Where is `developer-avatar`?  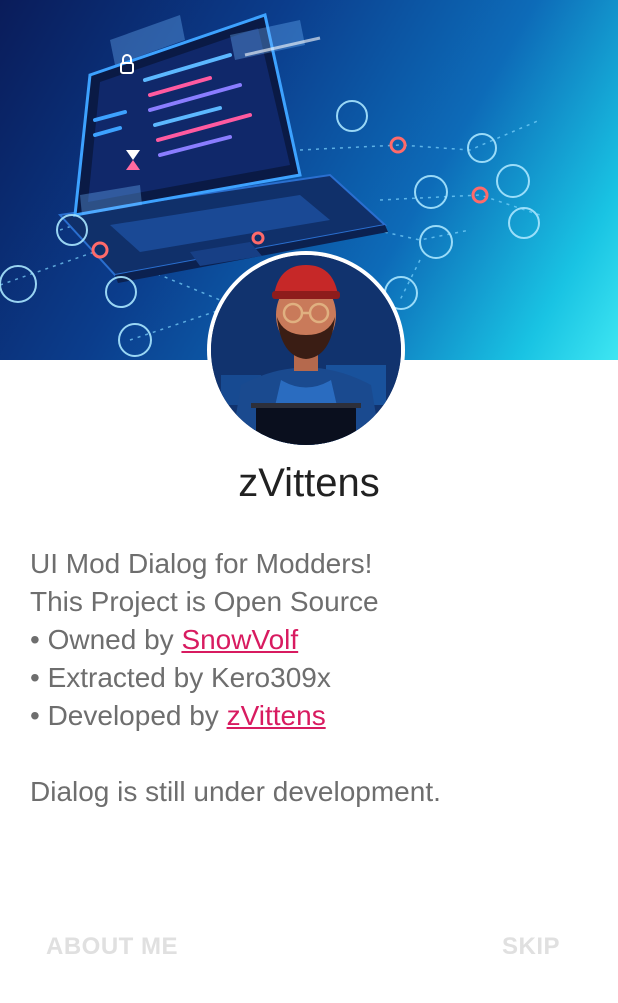 developer-avatar is located at coordinates (306, 350).